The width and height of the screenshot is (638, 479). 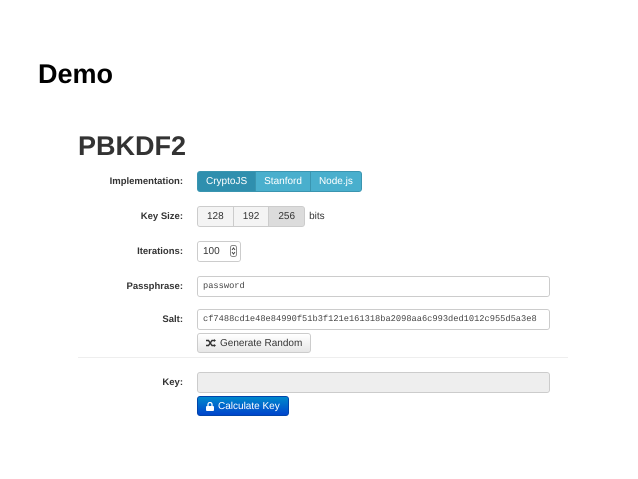 What do you see at coordinates (226, 181) in the screenshot?
I see `implementation-option: CryptoJS` at bounding box center [226, 181].